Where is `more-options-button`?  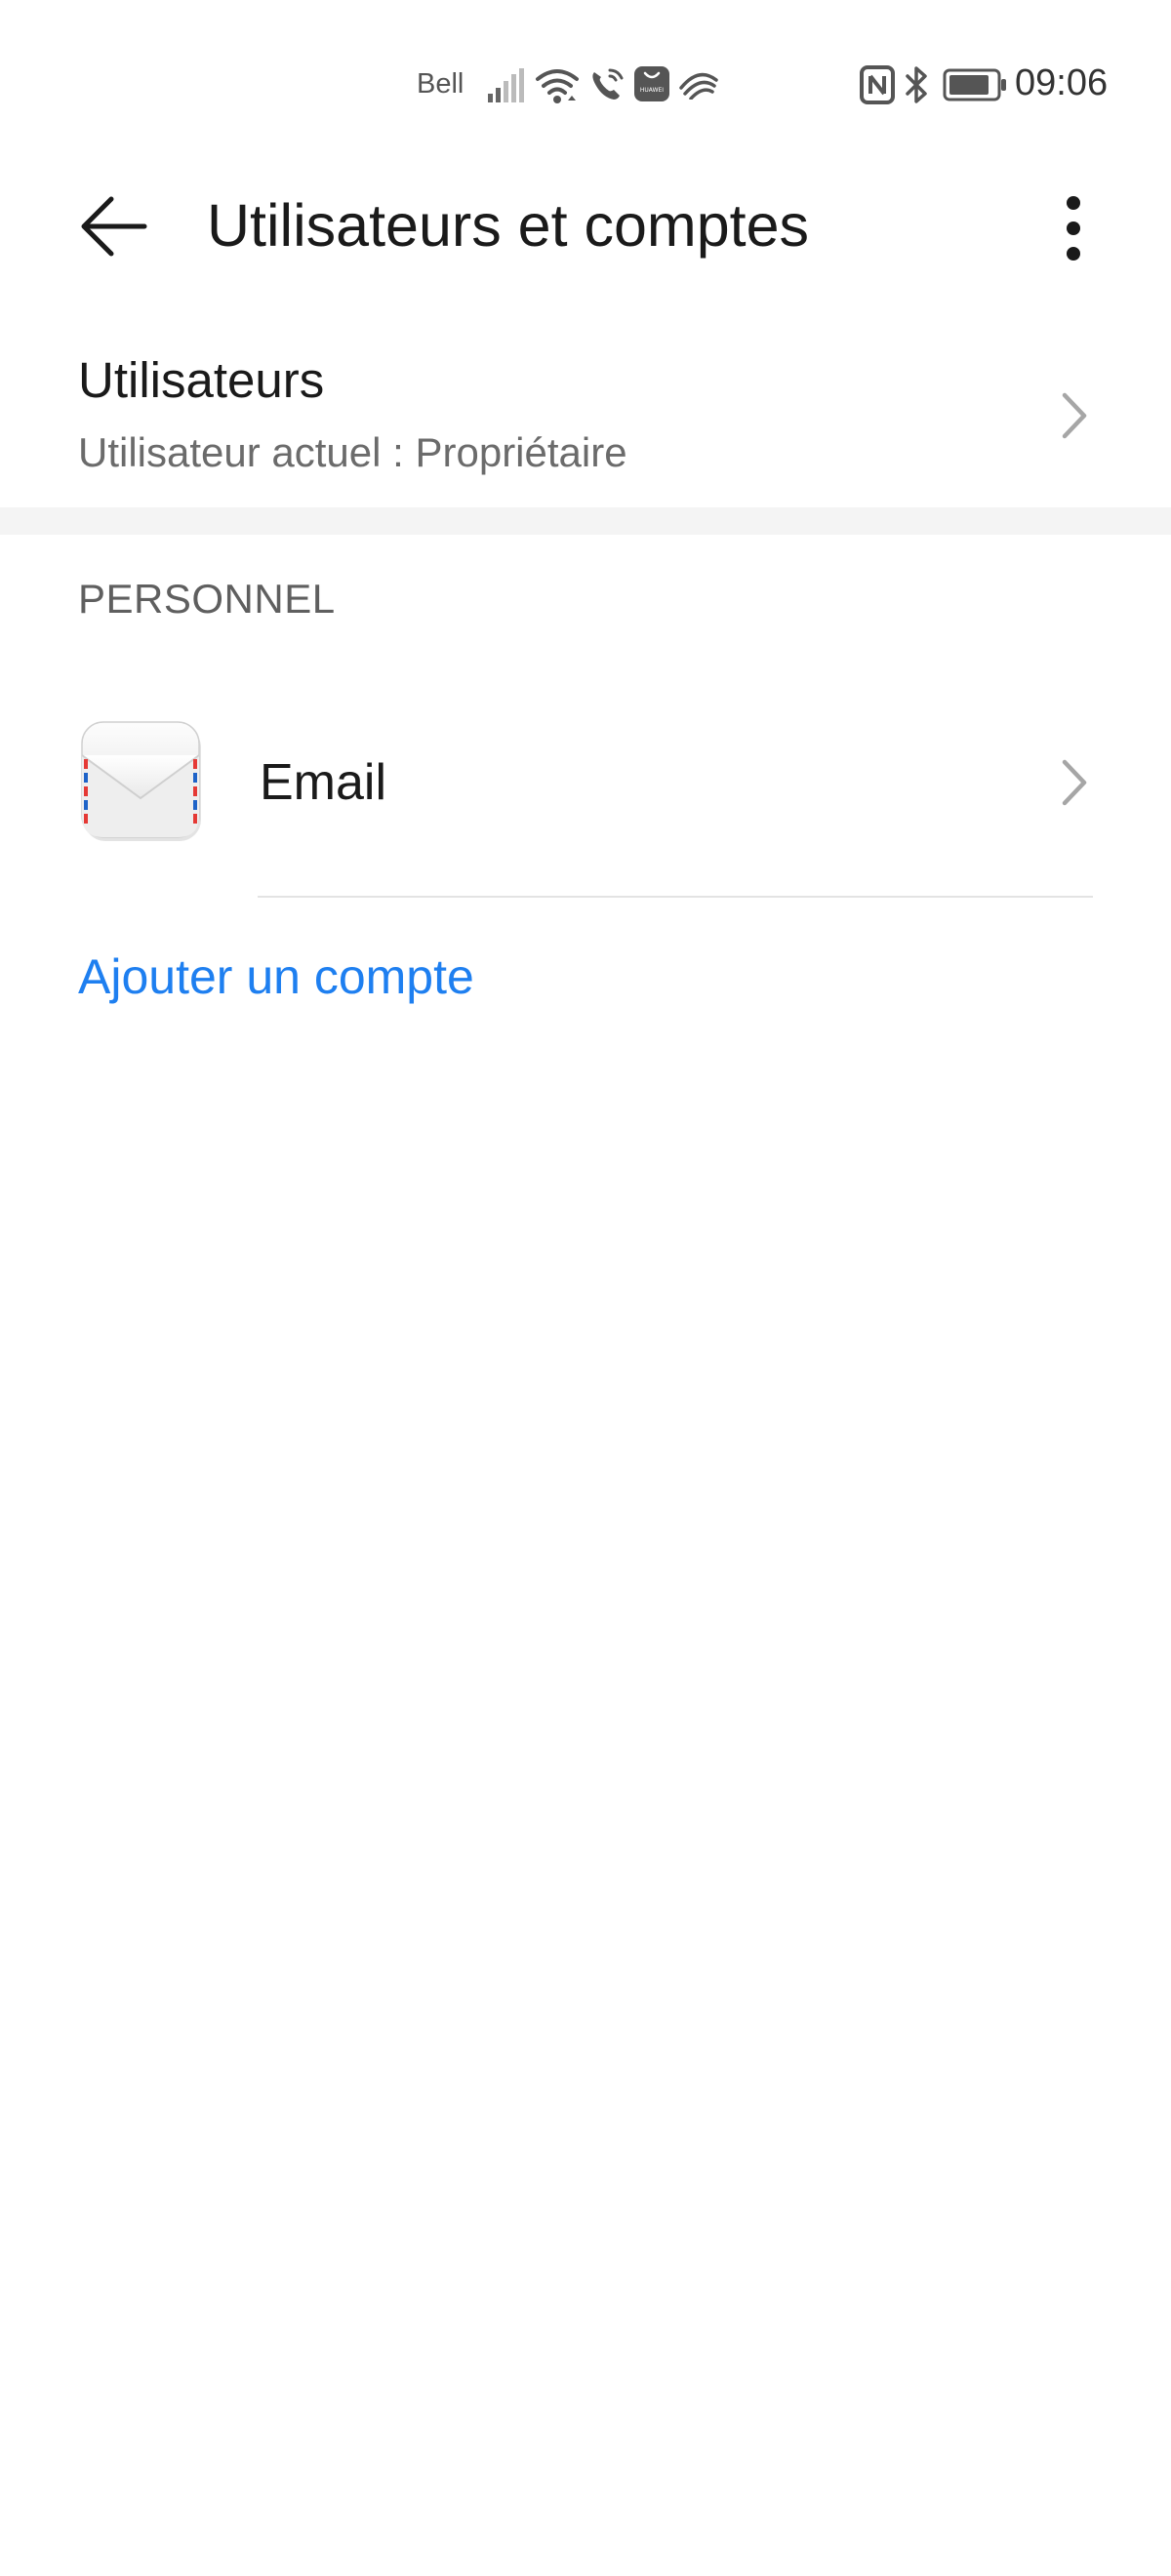
more-options-button is located at coordinates (1073, 228).